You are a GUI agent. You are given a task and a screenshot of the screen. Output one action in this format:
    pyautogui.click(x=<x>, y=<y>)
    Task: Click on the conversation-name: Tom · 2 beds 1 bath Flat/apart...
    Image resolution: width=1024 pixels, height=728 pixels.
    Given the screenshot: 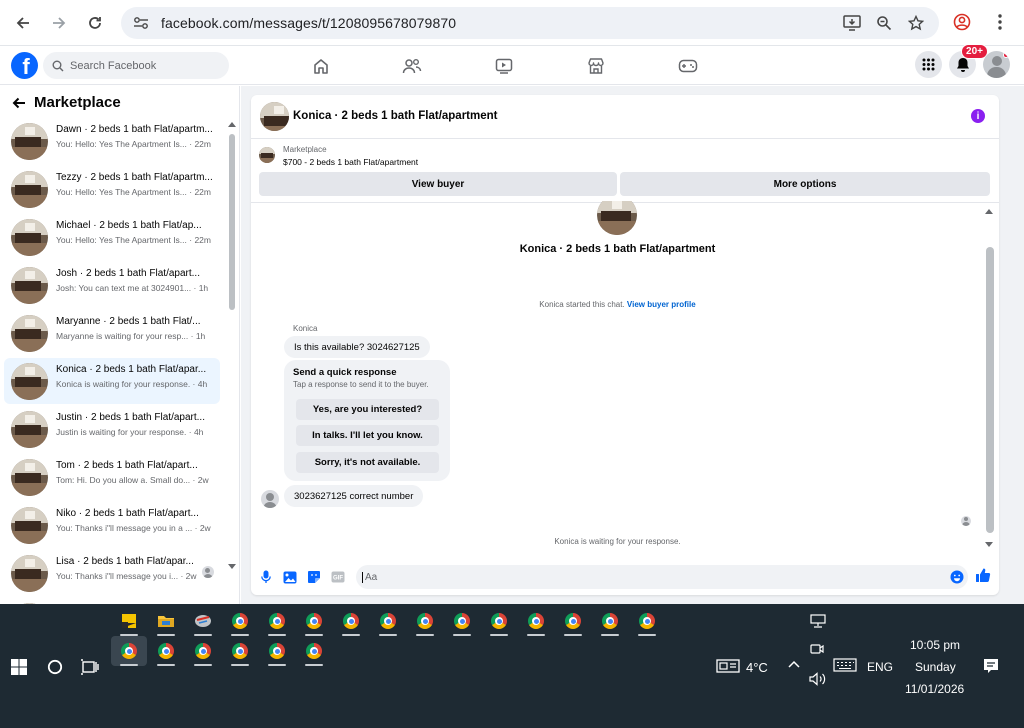 What is the action you would take?
    pyautogui.click(x=127, y=465)
    